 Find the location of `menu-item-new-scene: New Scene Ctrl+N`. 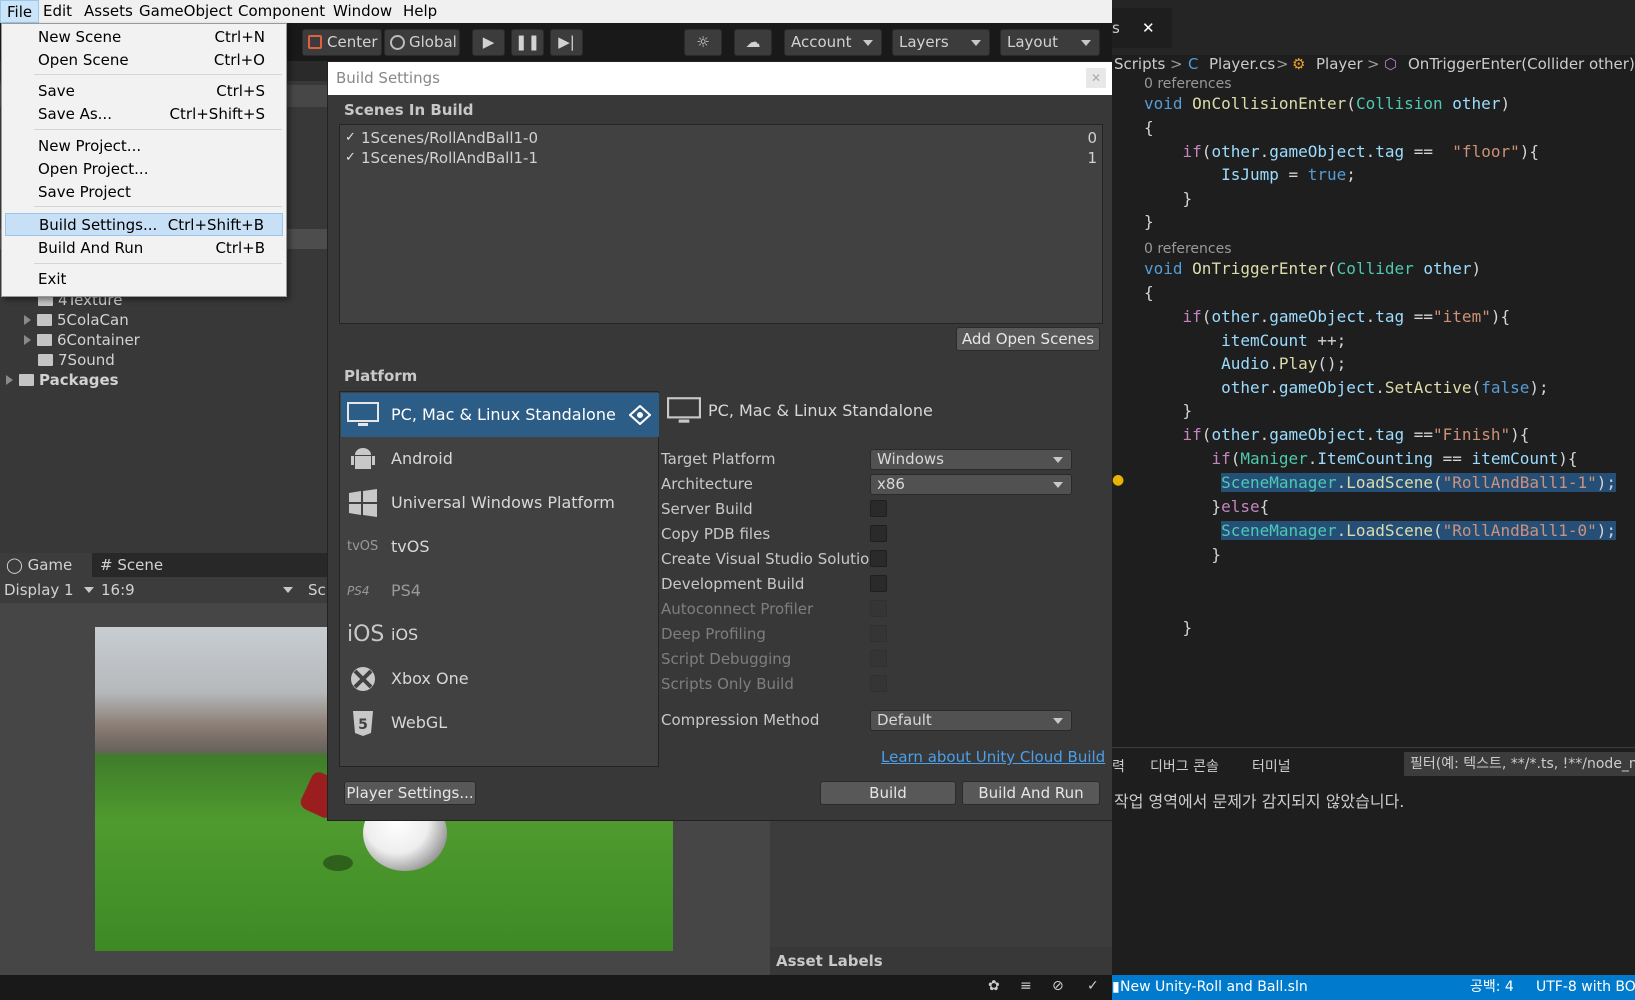

menu-item-new-scene: New Scene Ctrl+N is located at coordinates (144, 37).